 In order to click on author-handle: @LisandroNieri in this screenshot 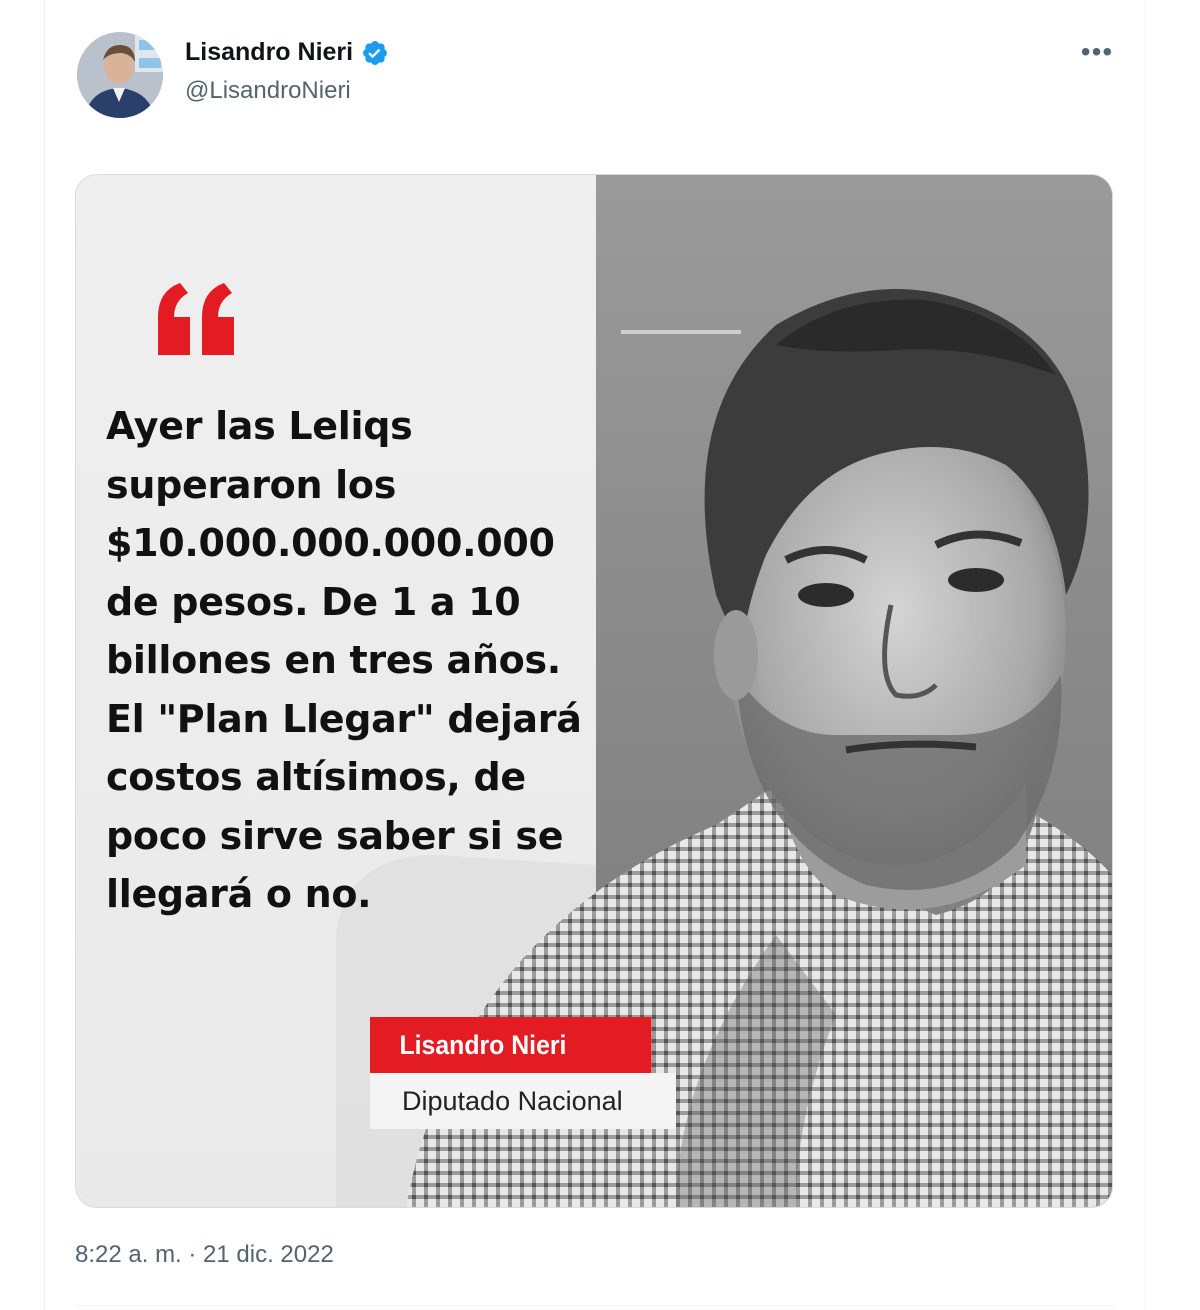, I will do `click(268, 91)`.